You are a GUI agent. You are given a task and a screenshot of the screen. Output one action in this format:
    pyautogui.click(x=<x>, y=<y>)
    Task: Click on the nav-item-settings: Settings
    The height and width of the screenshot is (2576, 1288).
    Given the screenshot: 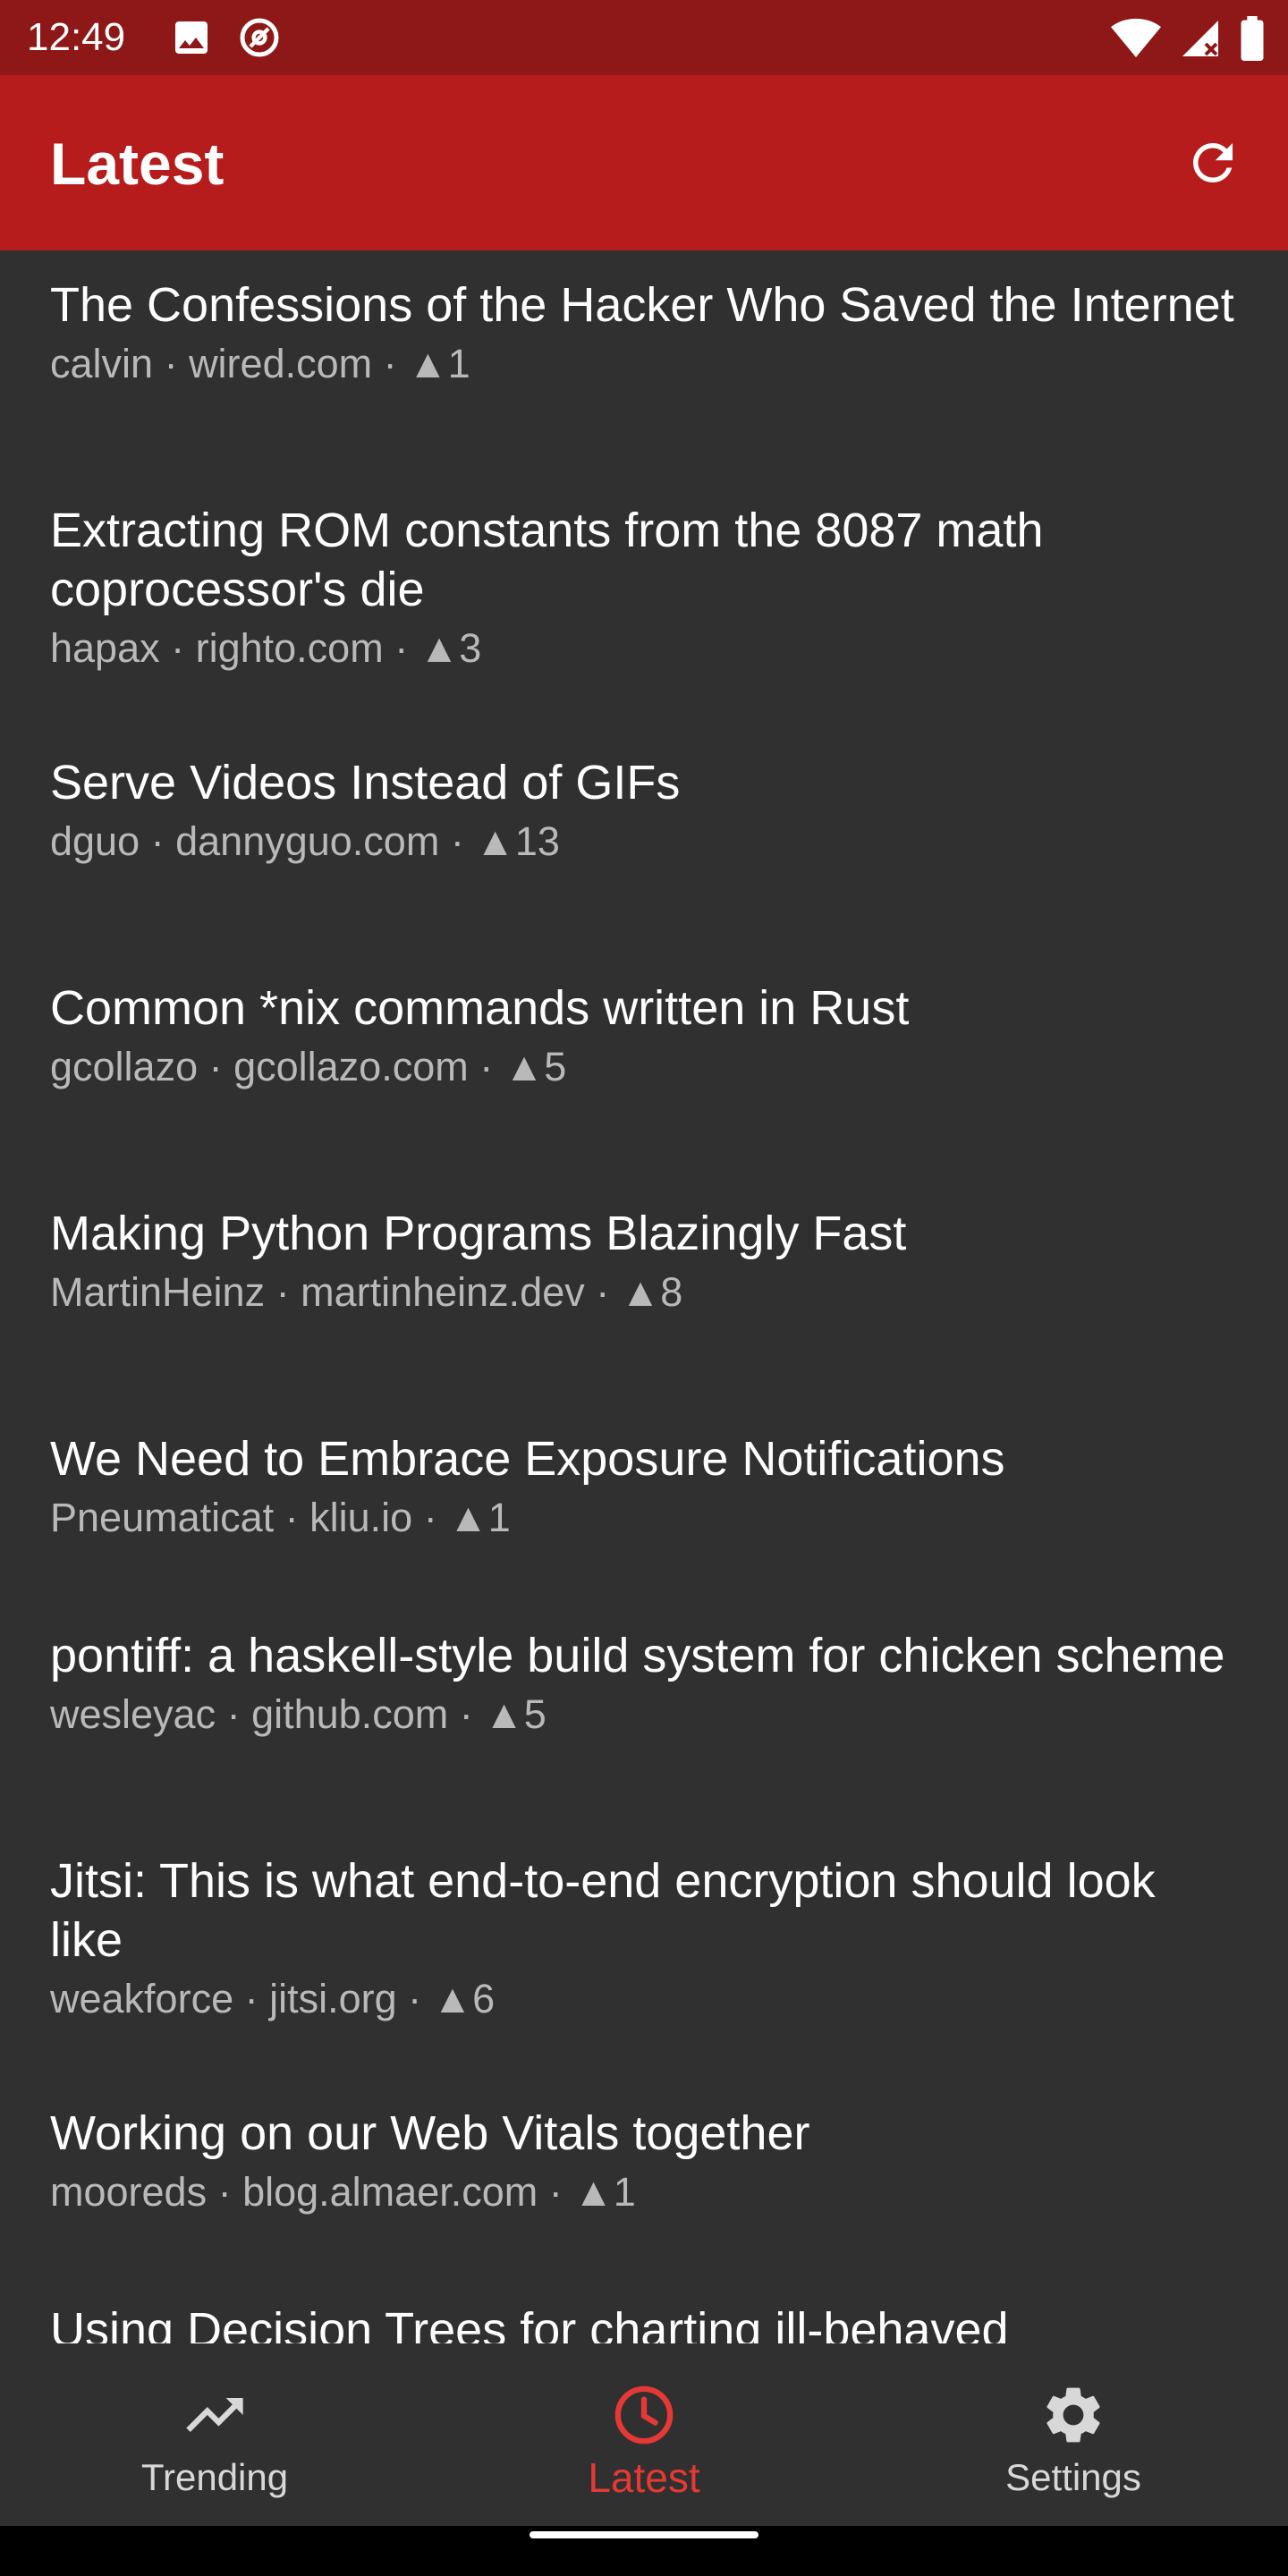 What is the action you would take?
    pyautogui.click(x=1073, y=2434)
    